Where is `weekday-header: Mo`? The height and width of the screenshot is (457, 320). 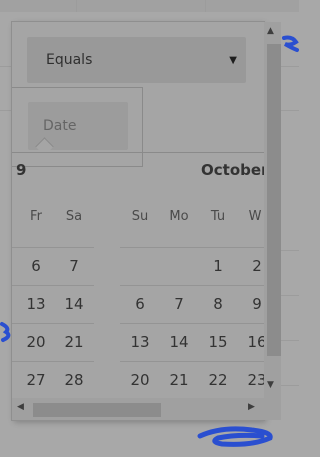 weekday-header: Mo is located at coordinates (179, 216).